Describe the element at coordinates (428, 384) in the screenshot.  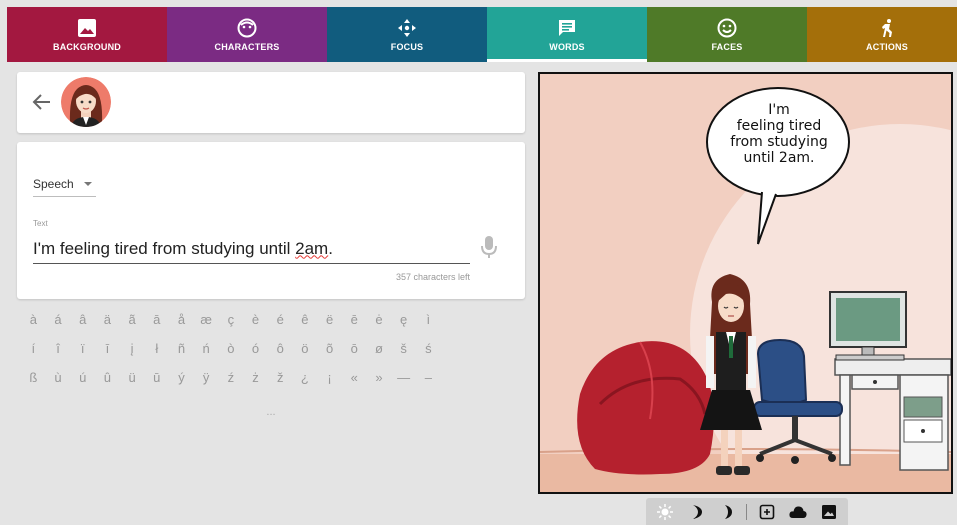
I see `special-char-key: –` at that location.